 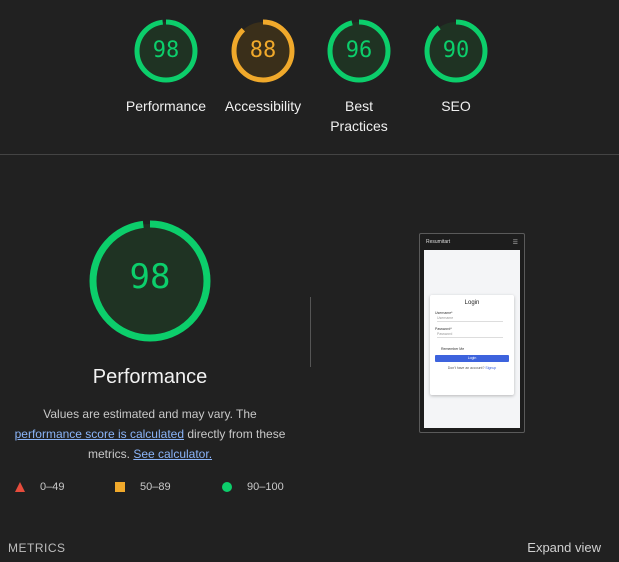 I want to click on signup-prompt: Don't have an account?, so click(x=466, y=368).